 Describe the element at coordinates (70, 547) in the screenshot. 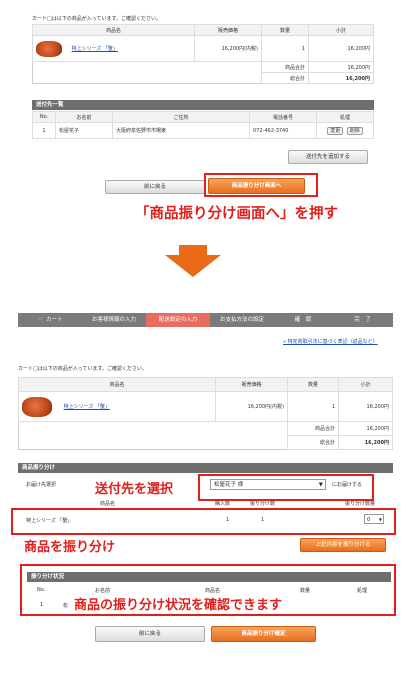

I see `annotation-allocate: 商品を振り分け` at that location.